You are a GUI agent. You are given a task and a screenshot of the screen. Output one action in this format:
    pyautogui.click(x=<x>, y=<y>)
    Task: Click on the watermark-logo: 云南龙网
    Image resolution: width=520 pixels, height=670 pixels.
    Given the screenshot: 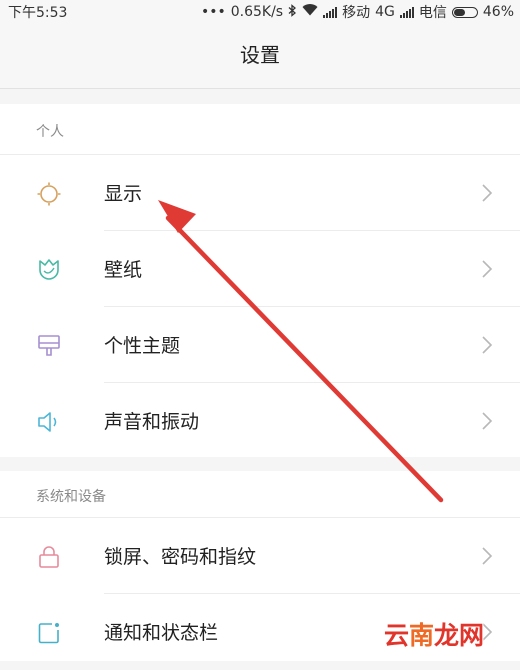 What is the action you would take?
    pyautogui.click(x=434, y=635)
    